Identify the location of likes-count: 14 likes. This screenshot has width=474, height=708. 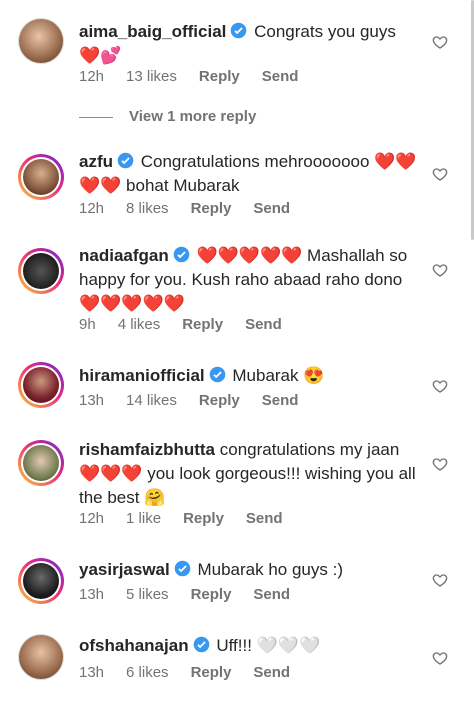
(151, 400).